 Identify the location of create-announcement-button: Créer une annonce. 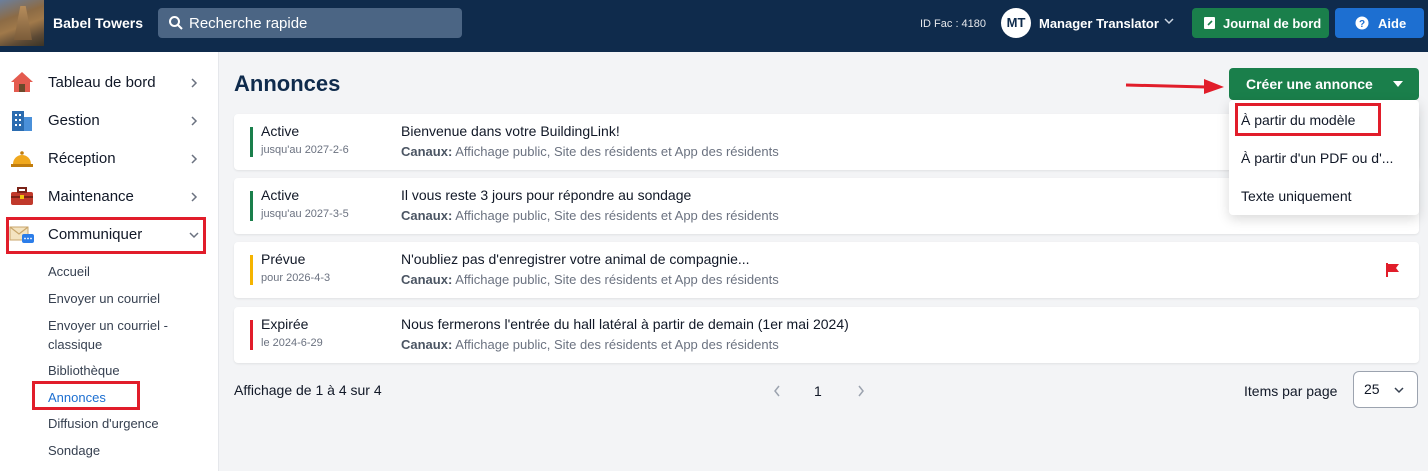
(1324, 84).